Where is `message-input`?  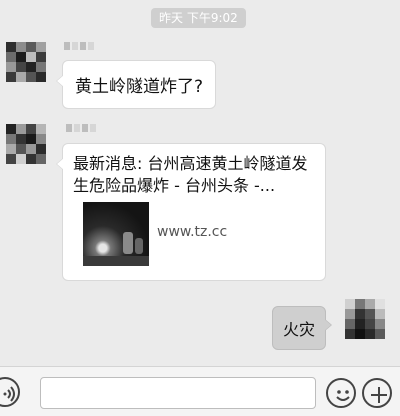 message-input is located at coordinates (178, 393).